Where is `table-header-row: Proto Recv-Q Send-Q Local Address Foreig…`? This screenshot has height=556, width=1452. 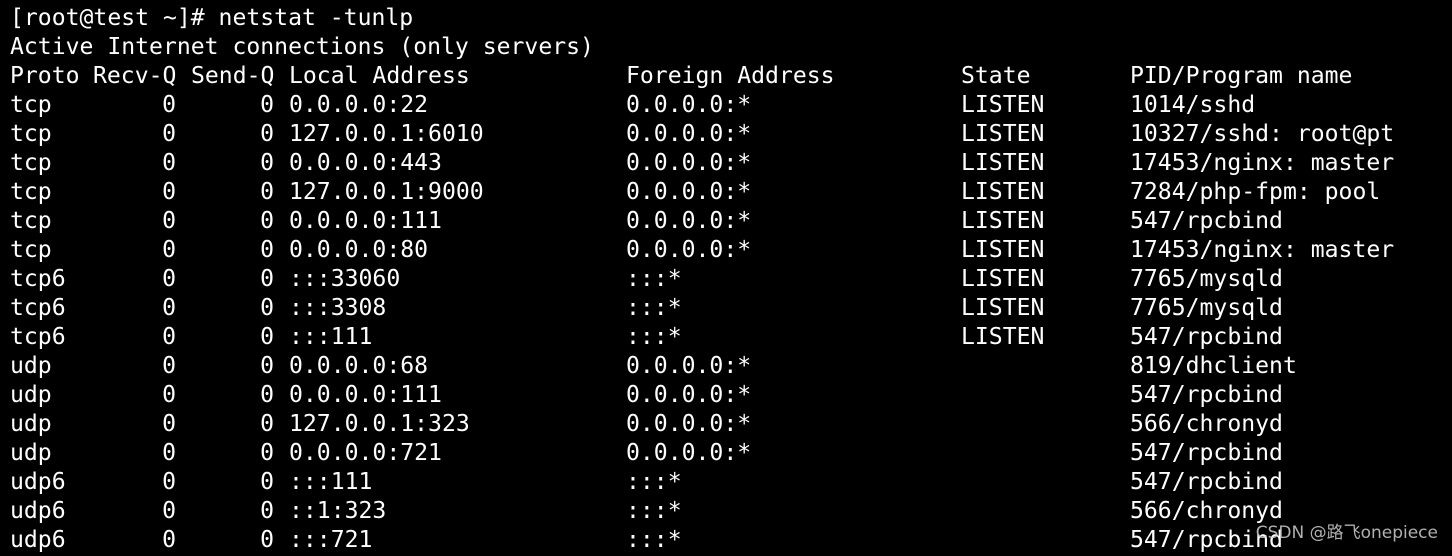
table-header-row: Proto Recv-Q Send-Q Local Address Foreig… is located at coordinates (681, 76).